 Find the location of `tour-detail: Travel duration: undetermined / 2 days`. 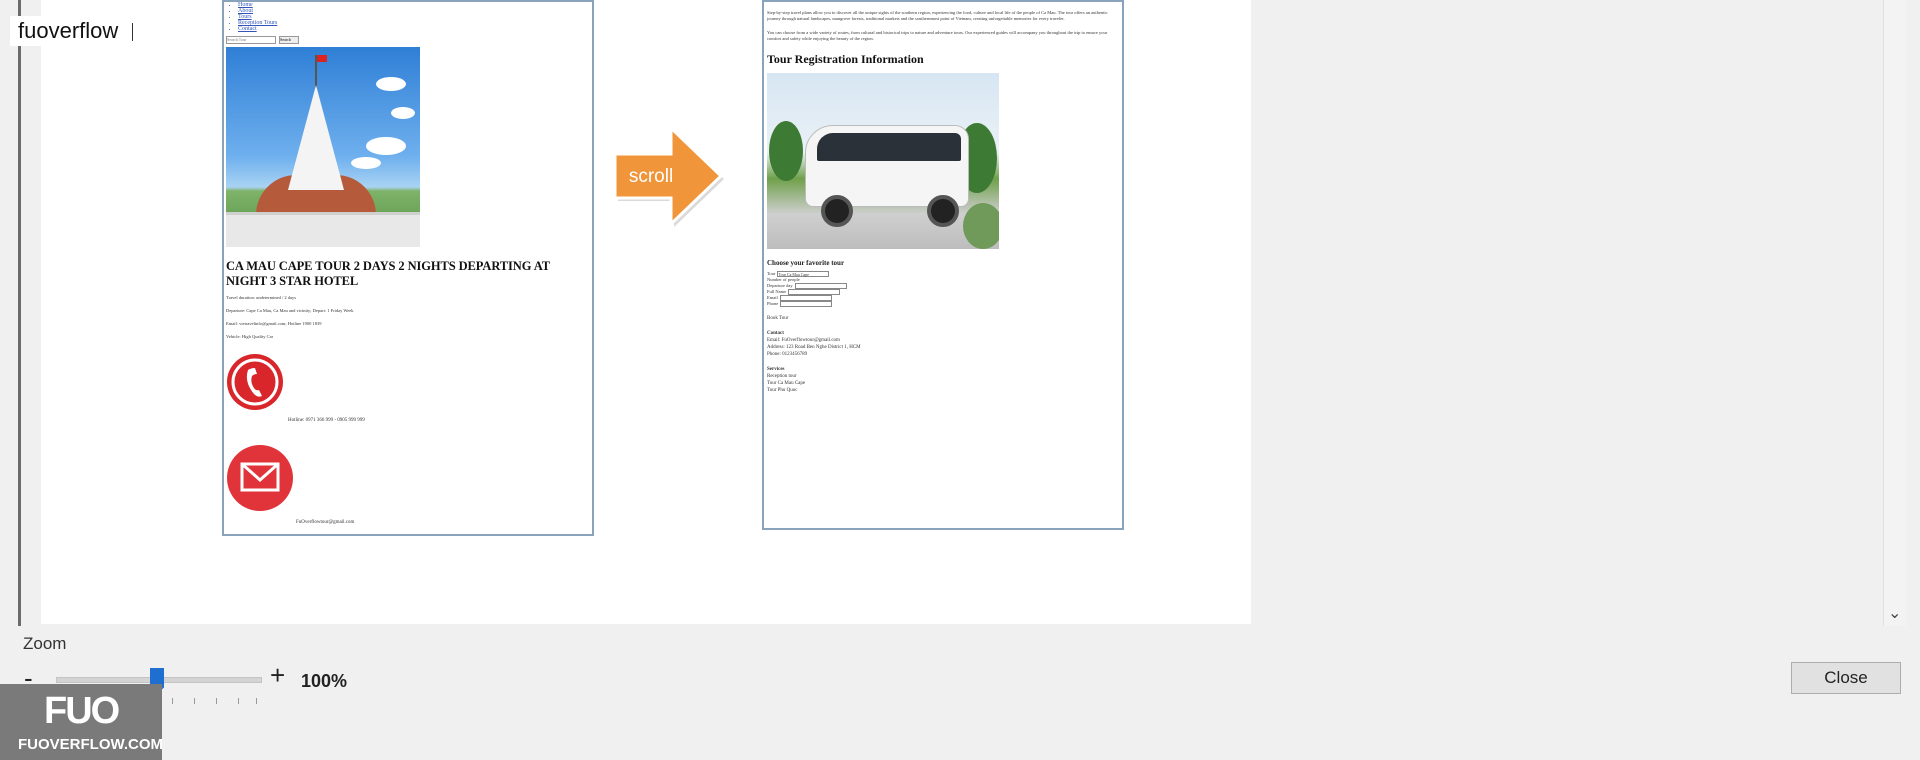

tour-detail: Travel duration: undetermined / 2 days is located at coordinates (261, 297).